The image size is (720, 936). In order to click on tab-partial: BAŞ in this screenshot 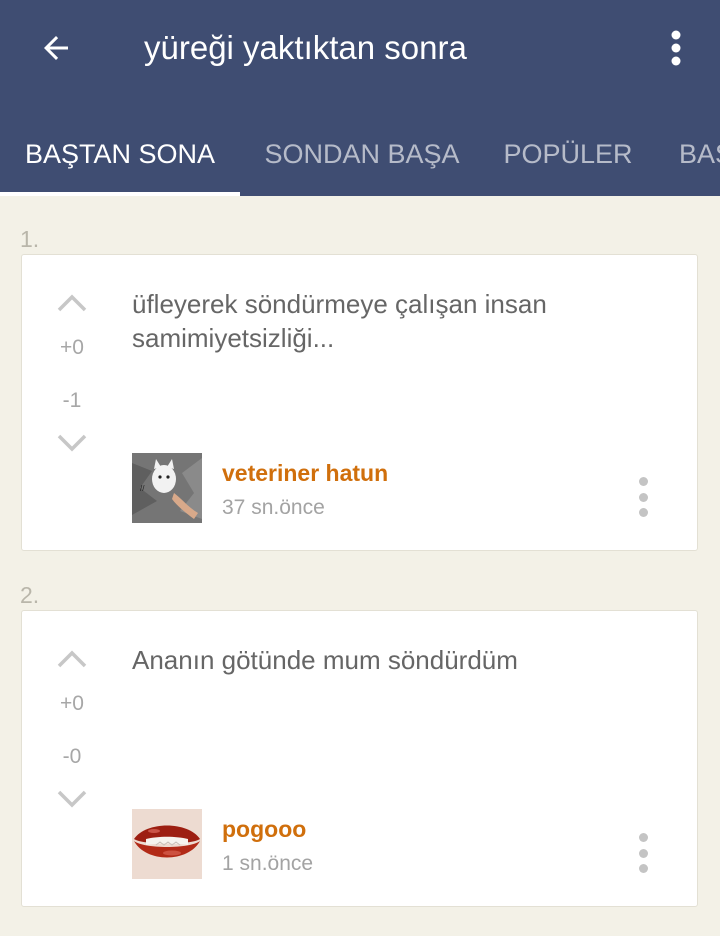, I will do `click(699, 154)`.